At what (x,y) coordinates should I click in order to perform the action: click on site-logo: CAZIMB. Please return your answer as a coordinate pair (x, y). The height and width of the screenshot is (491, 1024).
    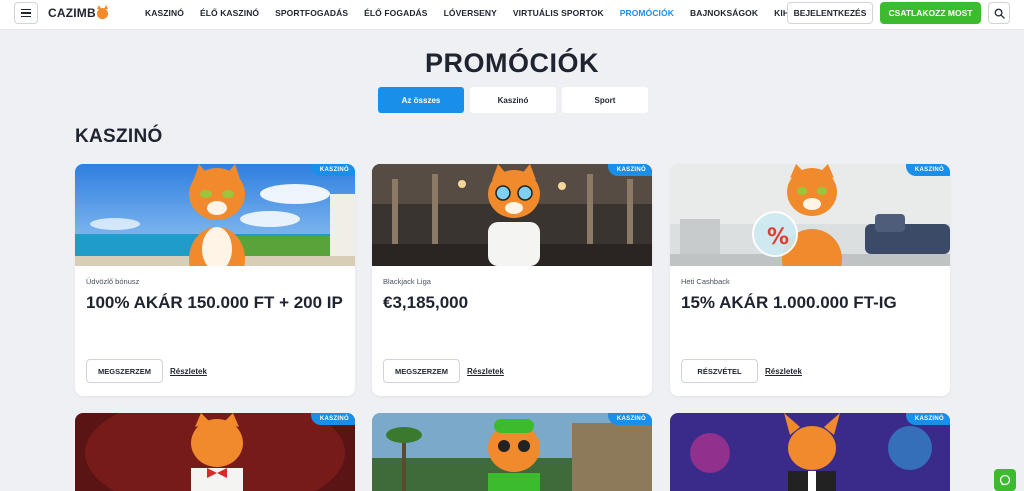
    Looking at the image, I should click on (78, 12).